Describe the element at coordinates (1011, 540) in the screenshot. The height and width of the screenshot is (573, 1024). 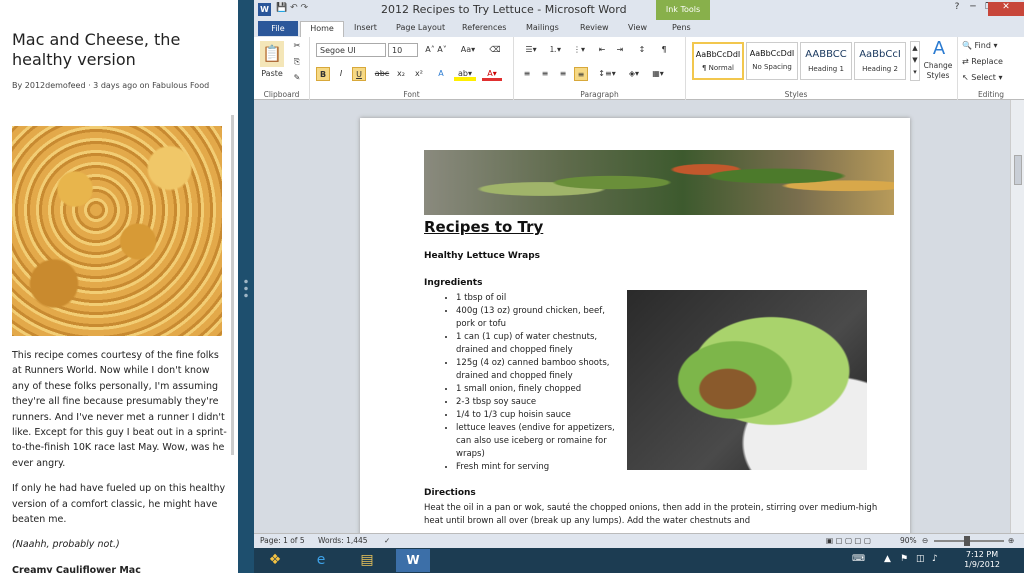
I see `zoom-in-icon: ⊕` at that location.